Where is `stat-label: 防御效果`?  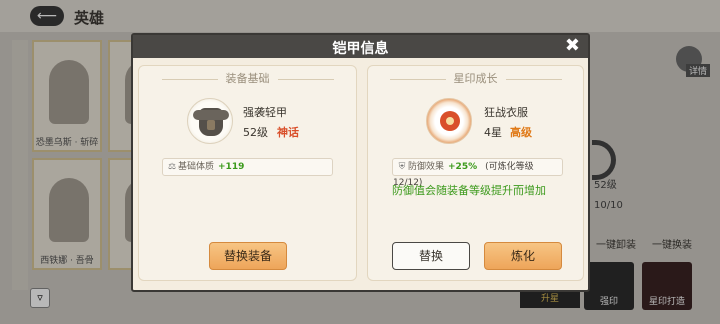 stat-label: 防御效果 is located at coordinates (426, 167).